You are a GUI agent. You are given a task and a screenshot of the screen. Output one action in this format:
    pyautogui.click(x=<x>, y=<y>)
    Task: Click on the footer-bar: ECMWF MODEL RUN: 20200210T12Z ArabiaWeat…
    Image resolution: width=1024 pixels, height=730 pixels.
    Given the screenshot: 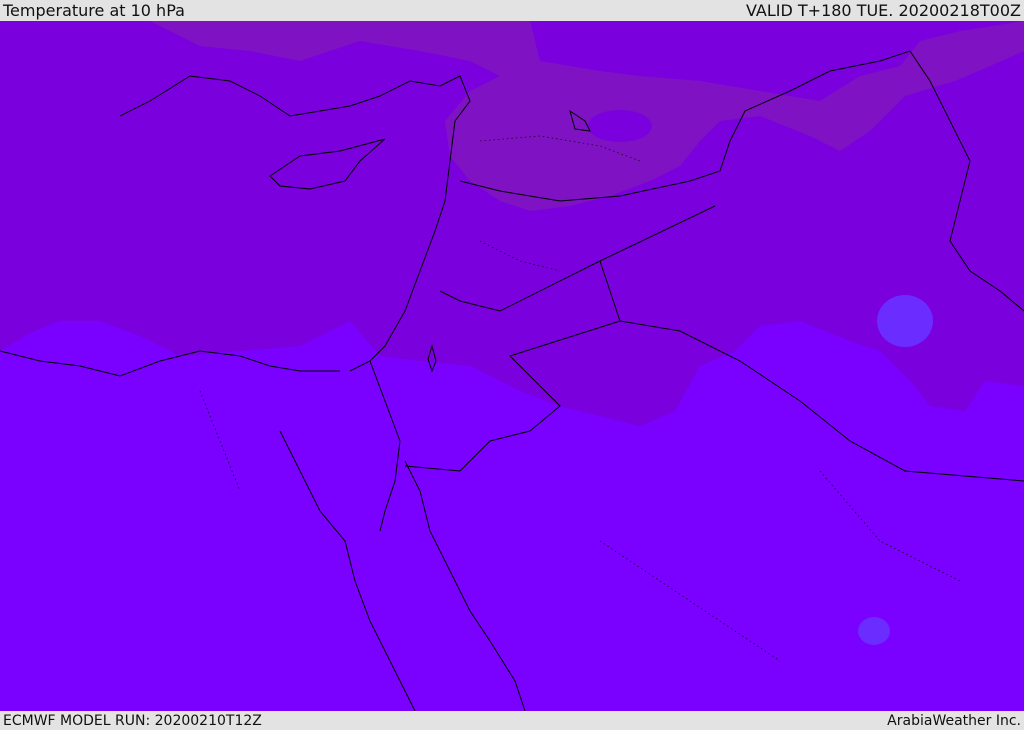 What is the action you would take?
    pyautogui.click(x=512, y=720)
    